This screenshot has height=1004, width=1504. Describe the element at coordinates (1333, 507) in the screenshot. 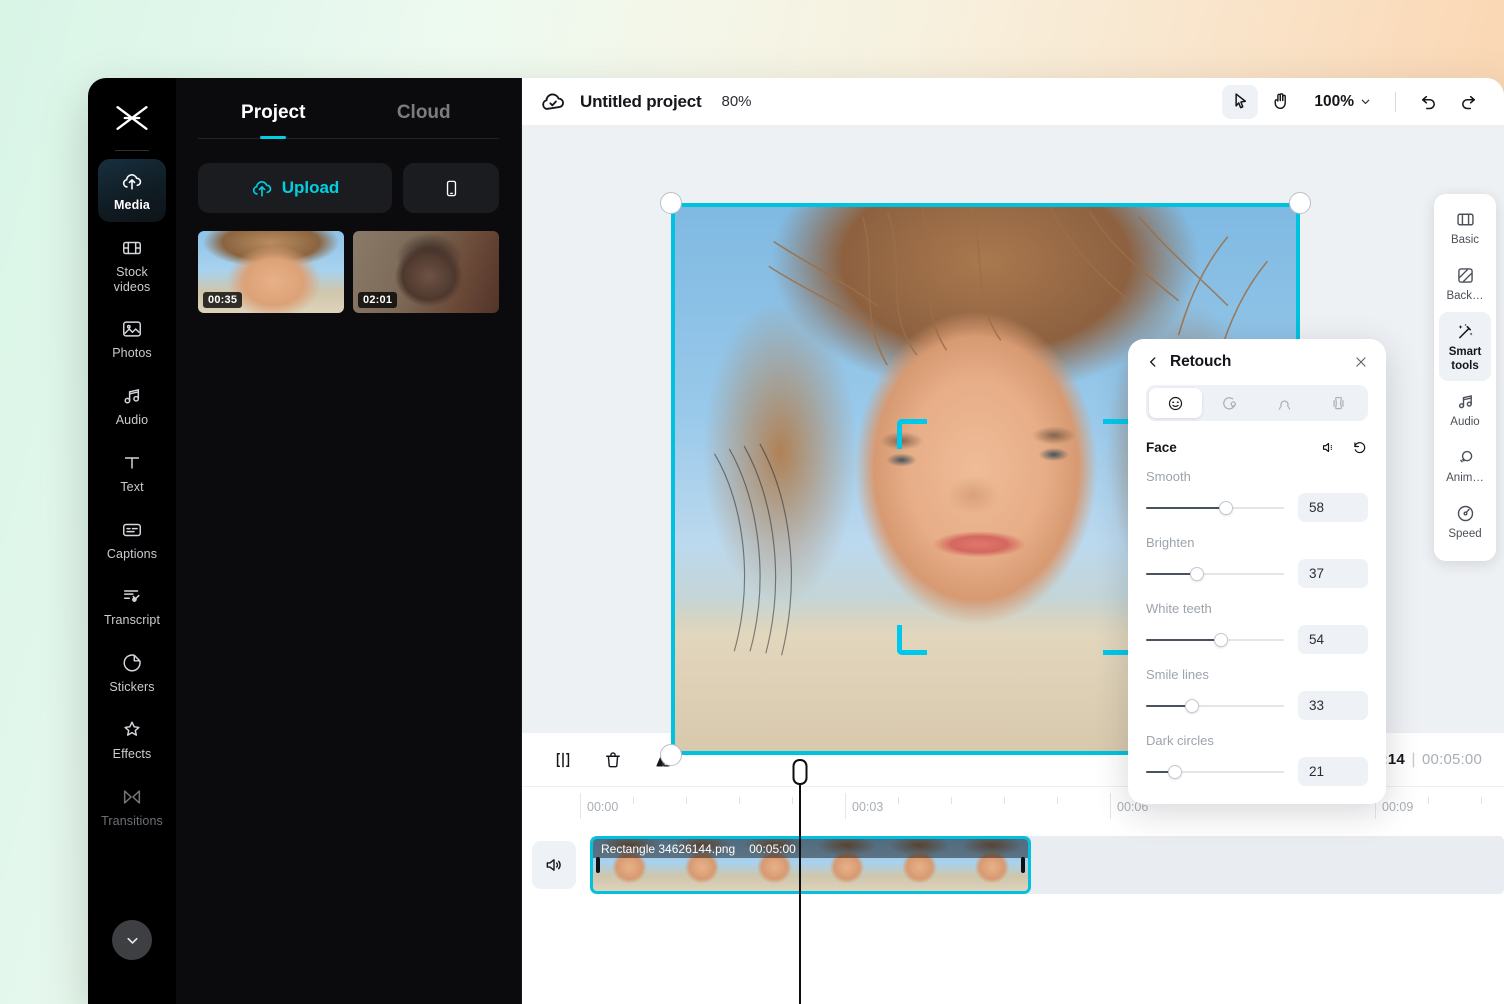

I see `smooth-value-input: 58` at that location.